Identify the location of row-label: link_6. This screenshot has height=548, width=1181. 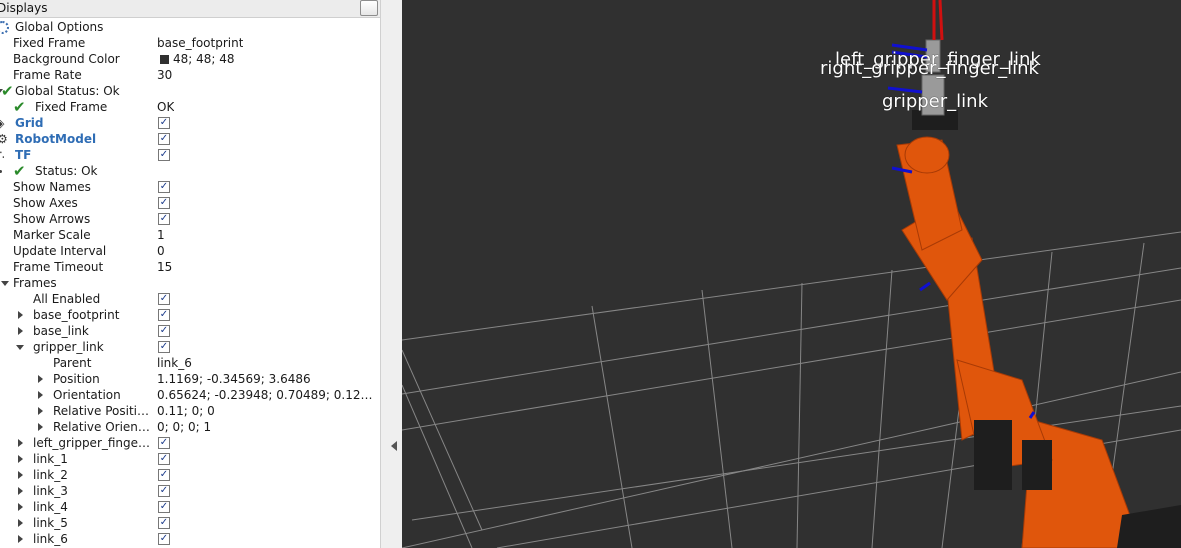
(50, 539).